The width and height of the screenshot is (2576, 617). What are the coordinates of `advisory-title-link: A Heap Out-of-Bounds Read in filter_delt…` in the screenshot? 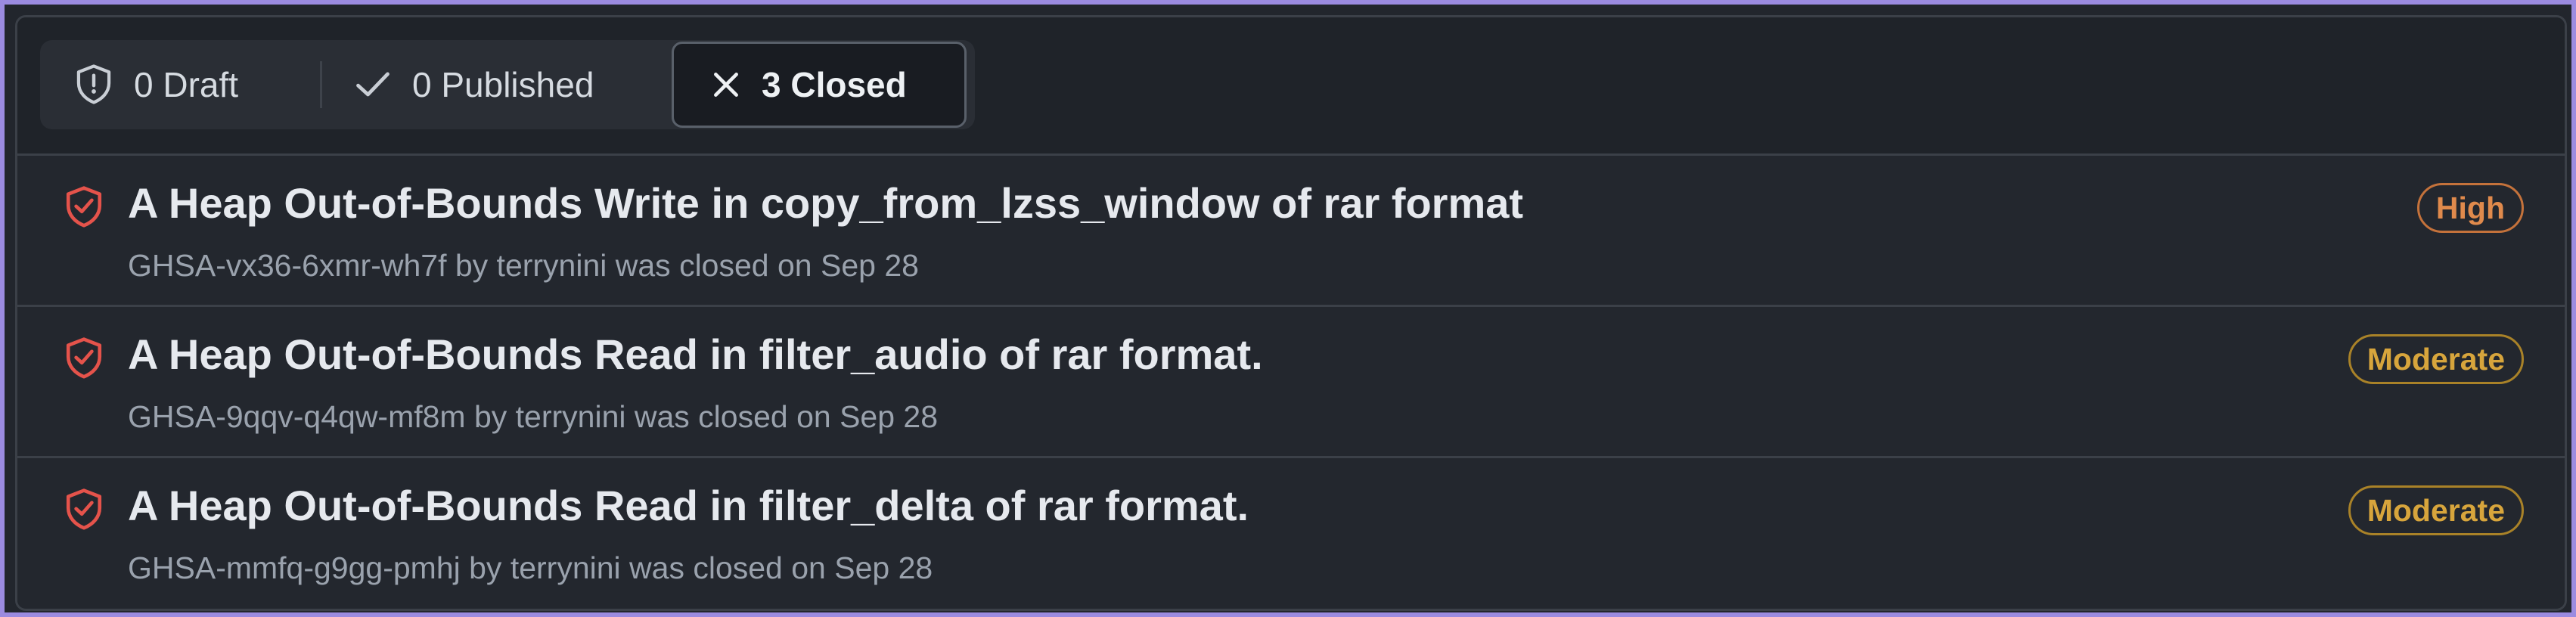 It's located at (688, 506).